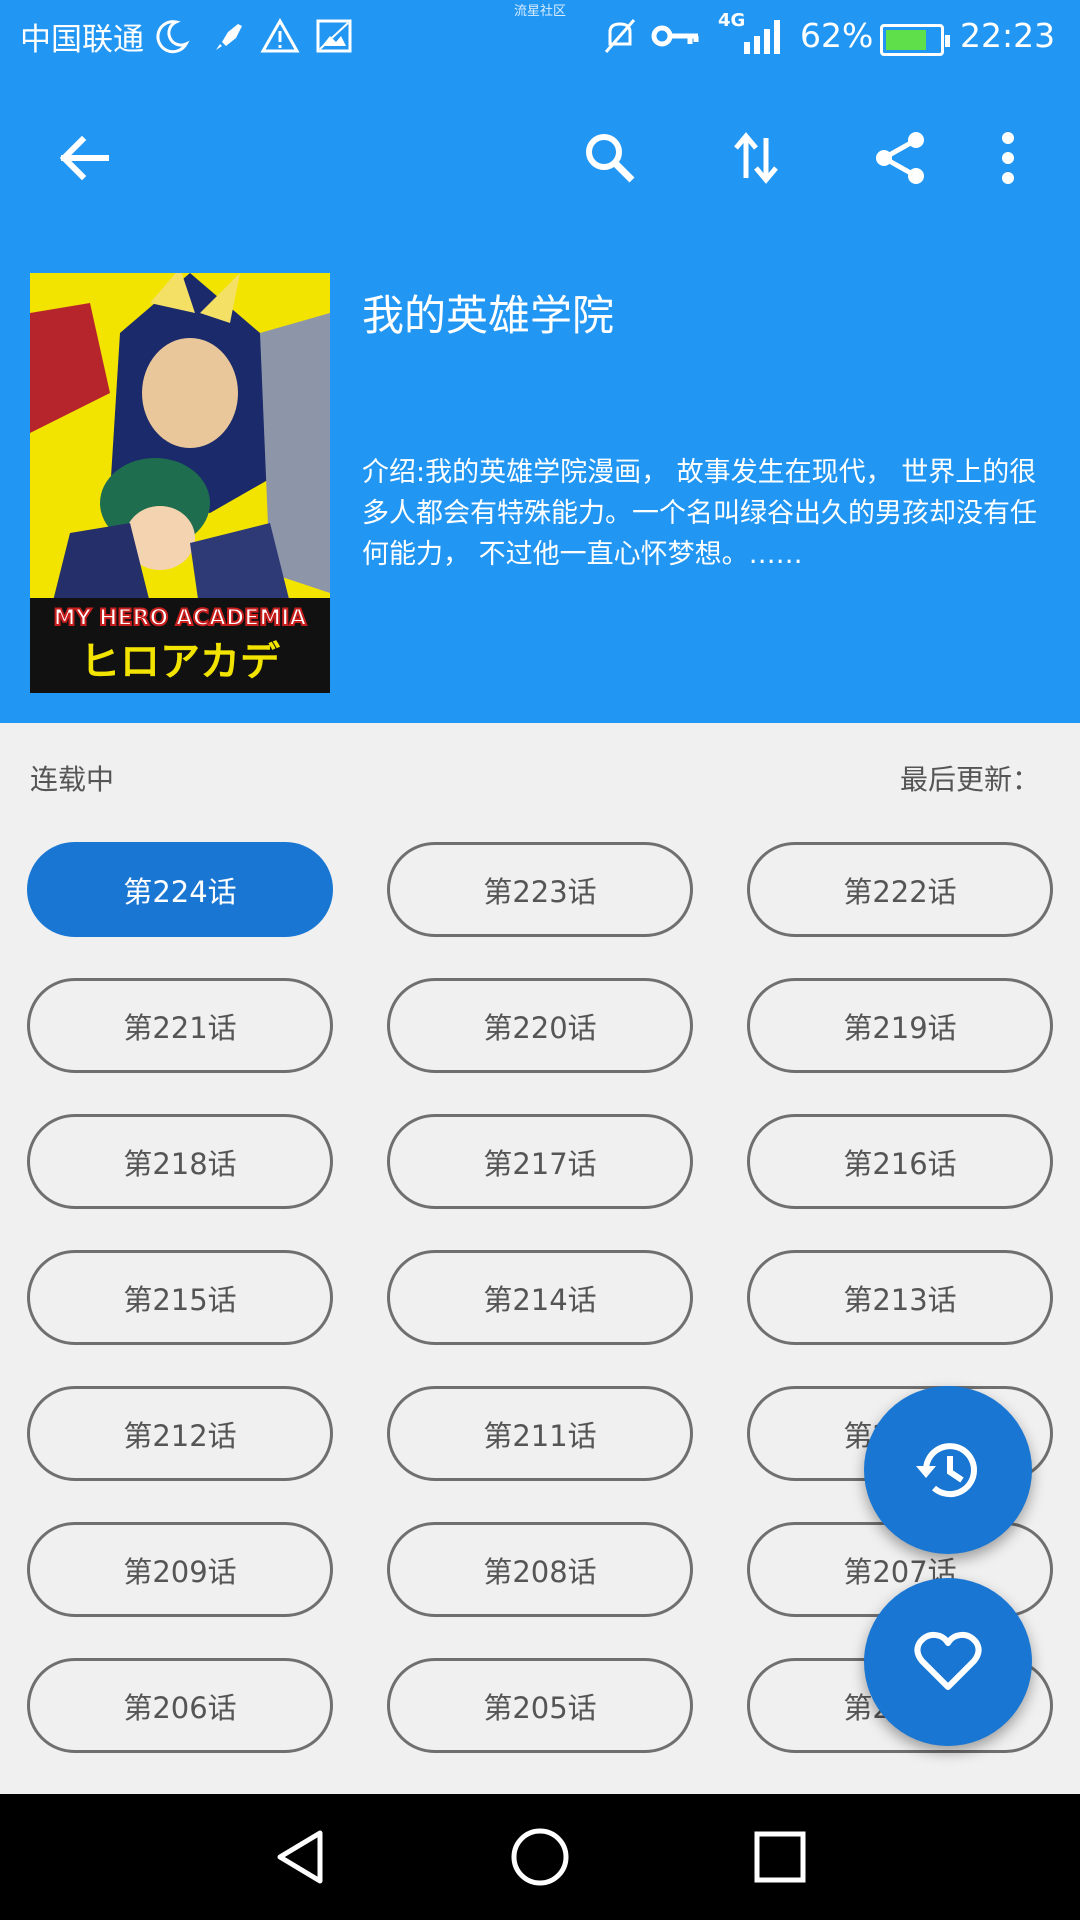 Image resolution: width=1080 pixels, height=1920 pixels. What do you see at coordinates (900, 889) in the screenshot?
I see `chapter-button: 第222话` at bounding box center [900, 889].